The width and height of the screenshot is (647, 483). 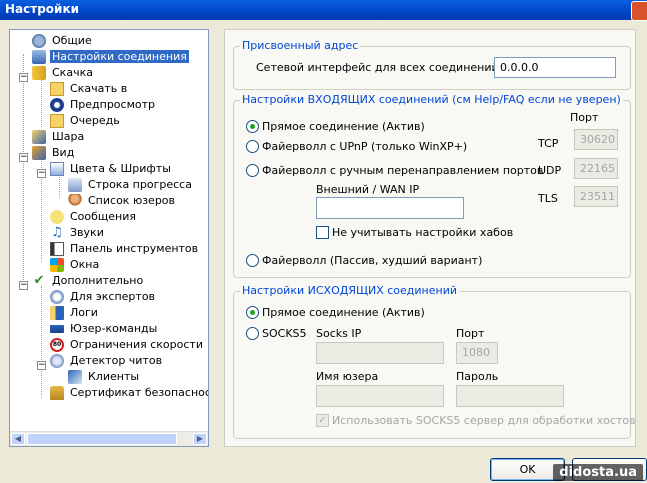 What do you see at coordinates (125, 249) in the screenshot?
I see `tree-item-toolbar: Панель инструментов` at bounding box center [125, 249].